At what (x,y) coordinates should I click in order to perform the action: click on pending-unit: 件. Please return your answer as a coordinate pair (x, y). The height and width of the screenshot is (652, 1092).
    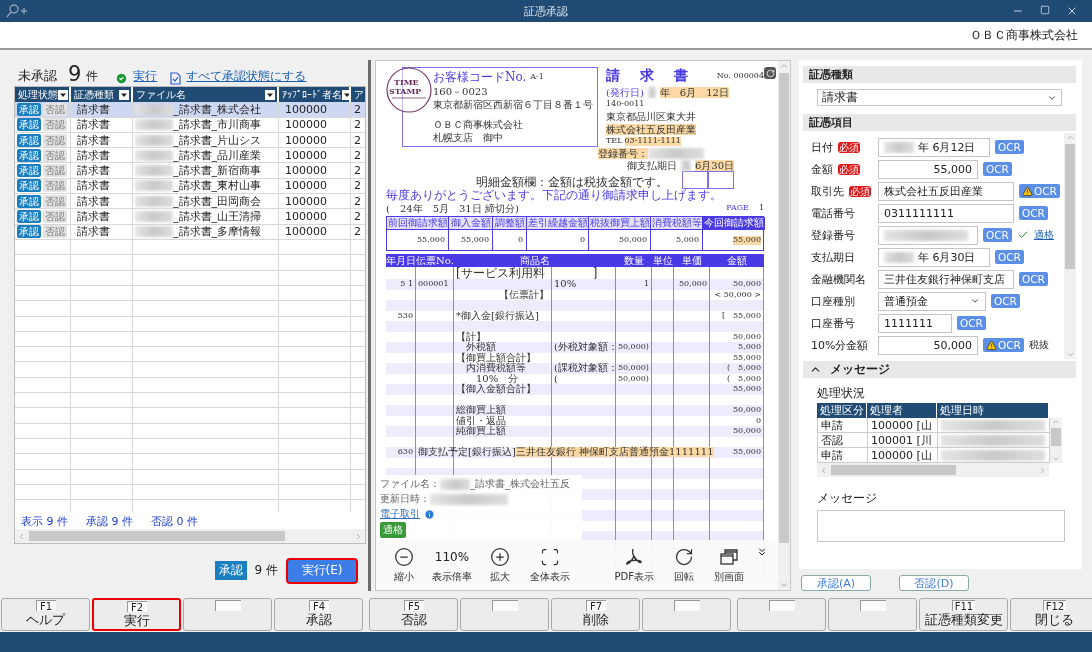
    Looking at the image, I should click on (92, 76).